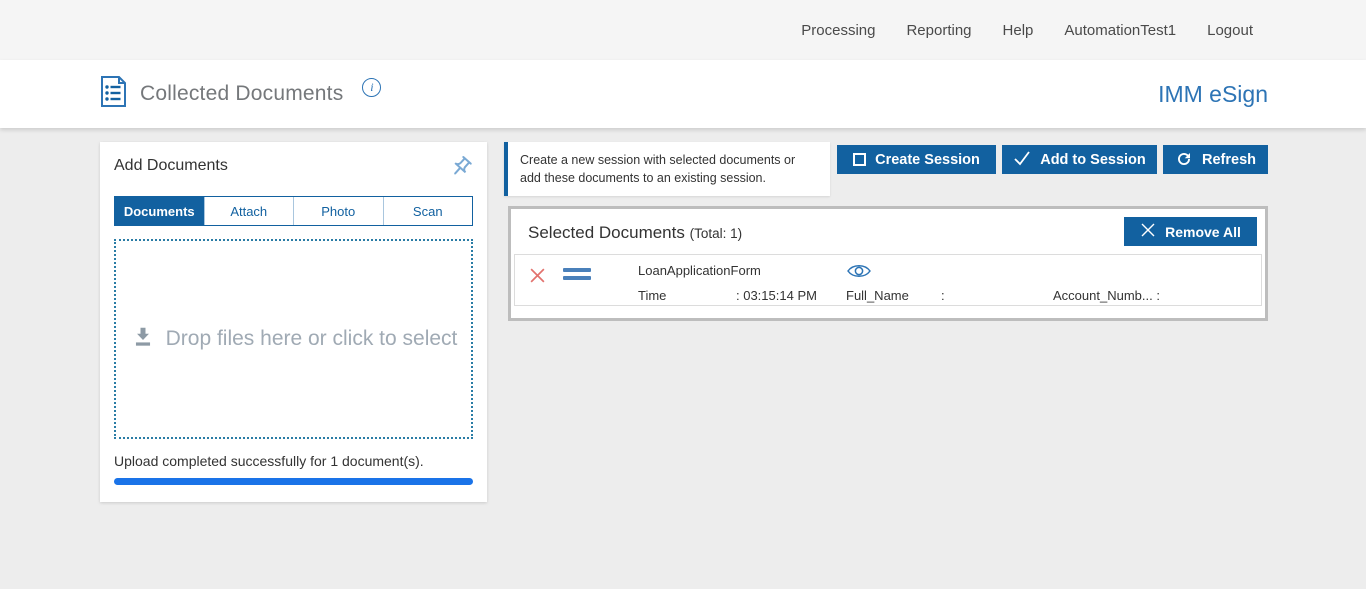 This screenshot has height=589, width=1366. What do you see at coordinates (143, 339) in the screenshot?
I see `download-icon` at bounding box center [143, 339].